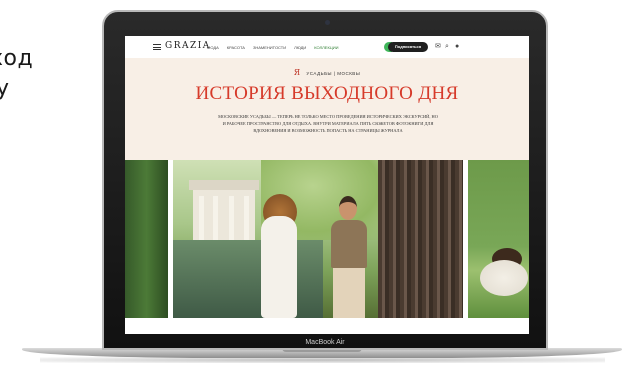 This screenshot has width=624, height=374. I want to click on gallery-photo-prev, so click(146, 239).